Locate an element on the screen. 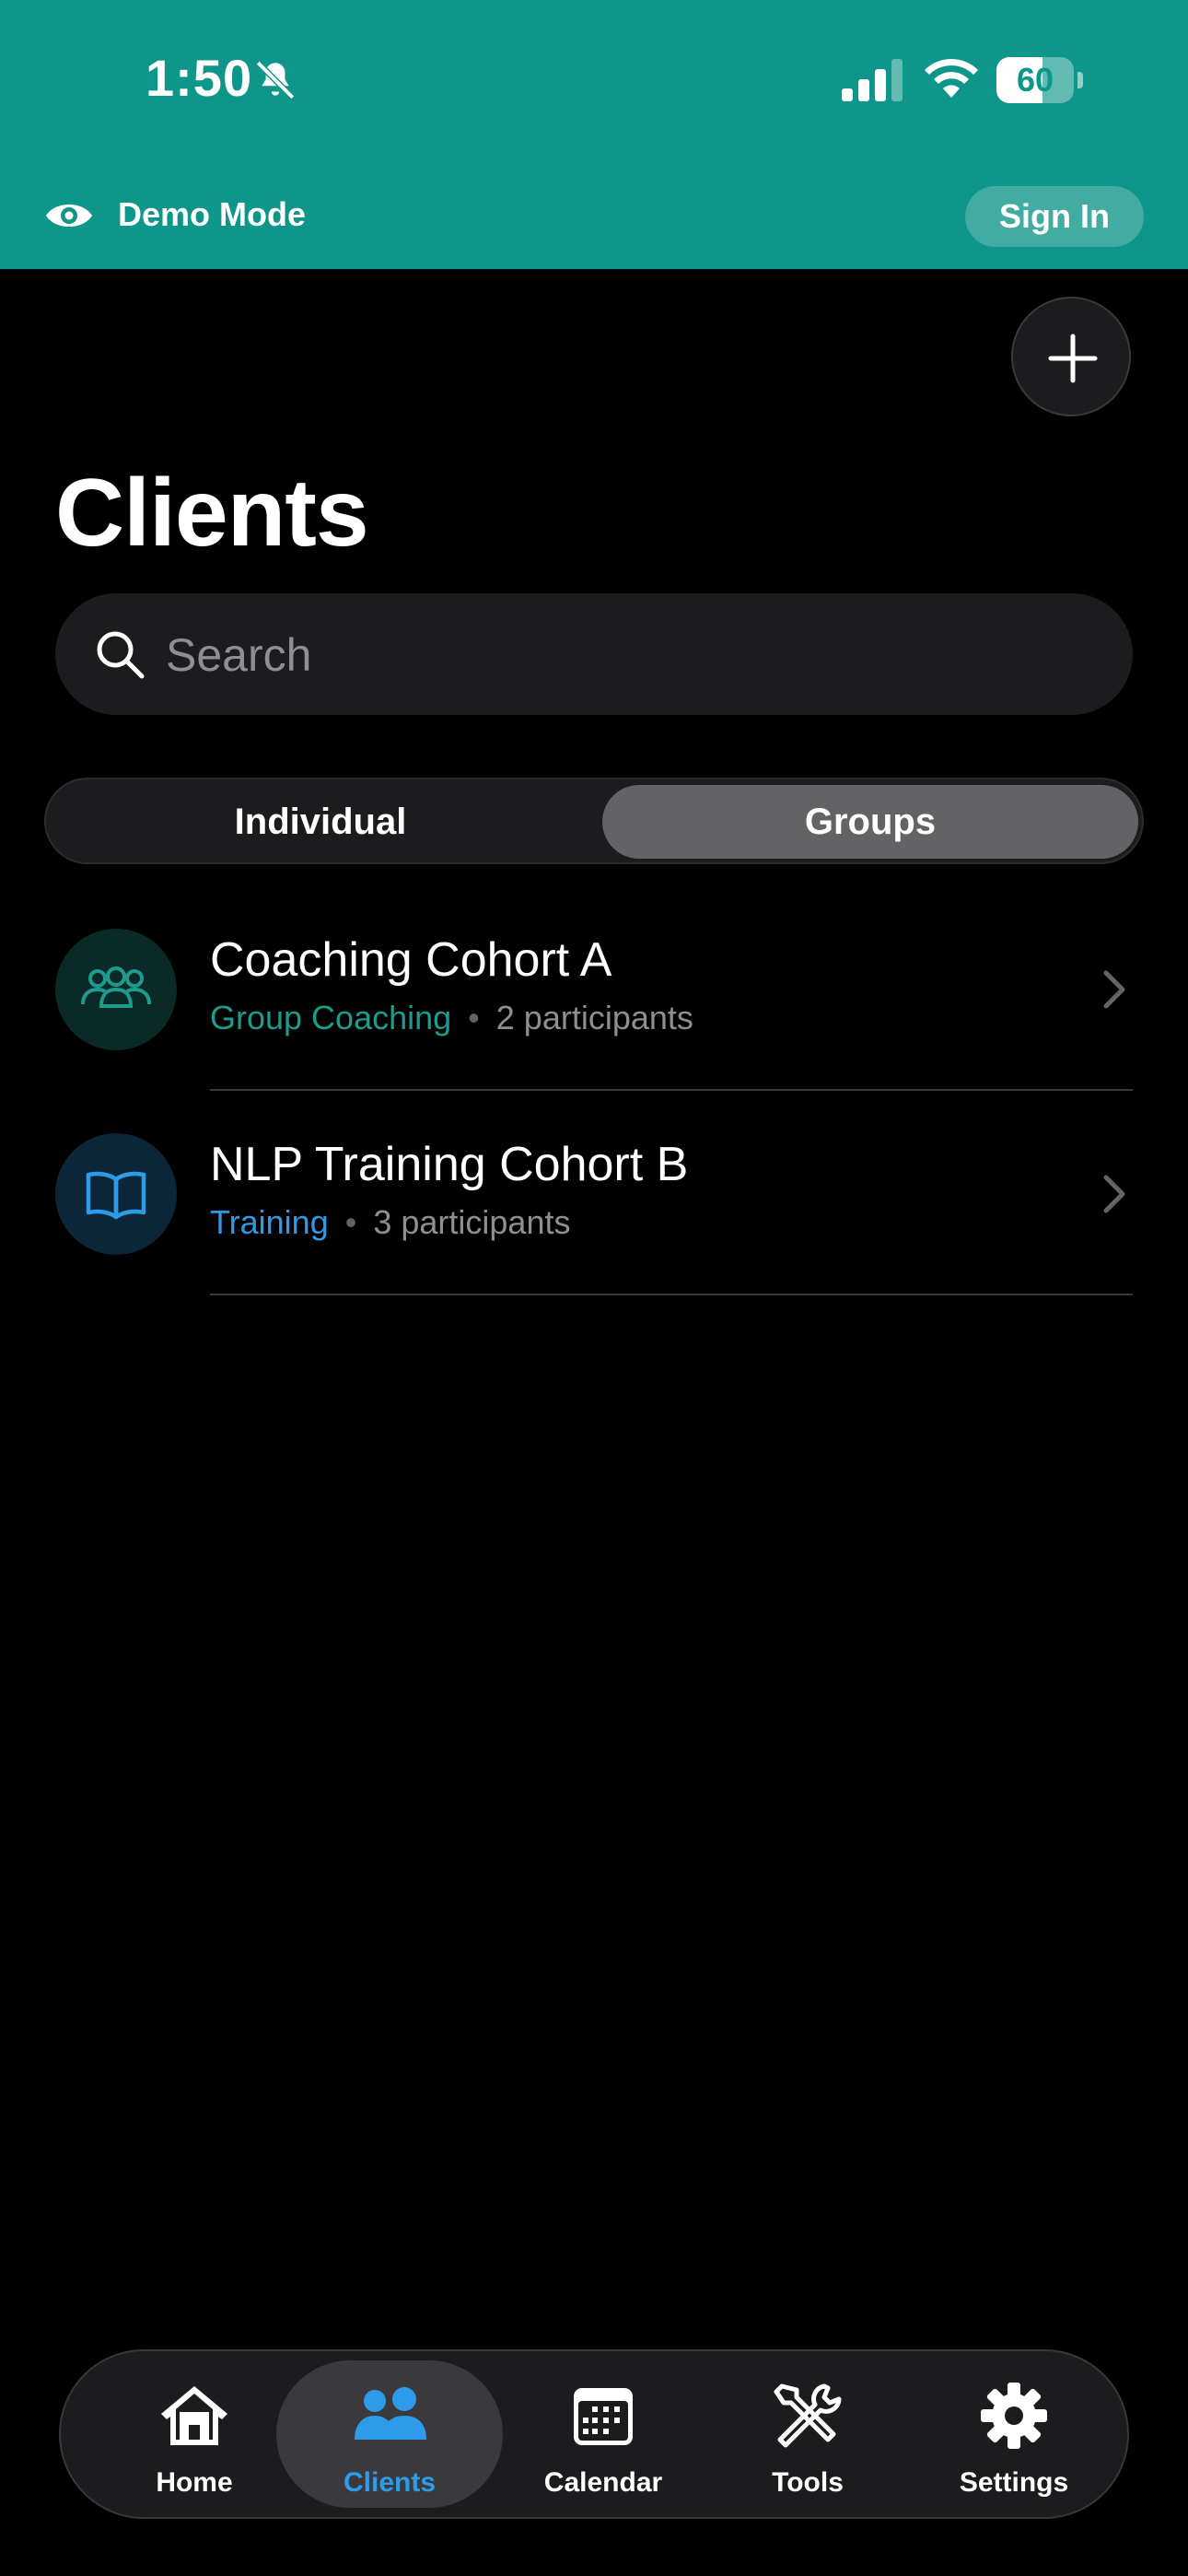 The height and width of the screenshot is (2576, 1188). home-icon is located at coordinates (194, 2415).